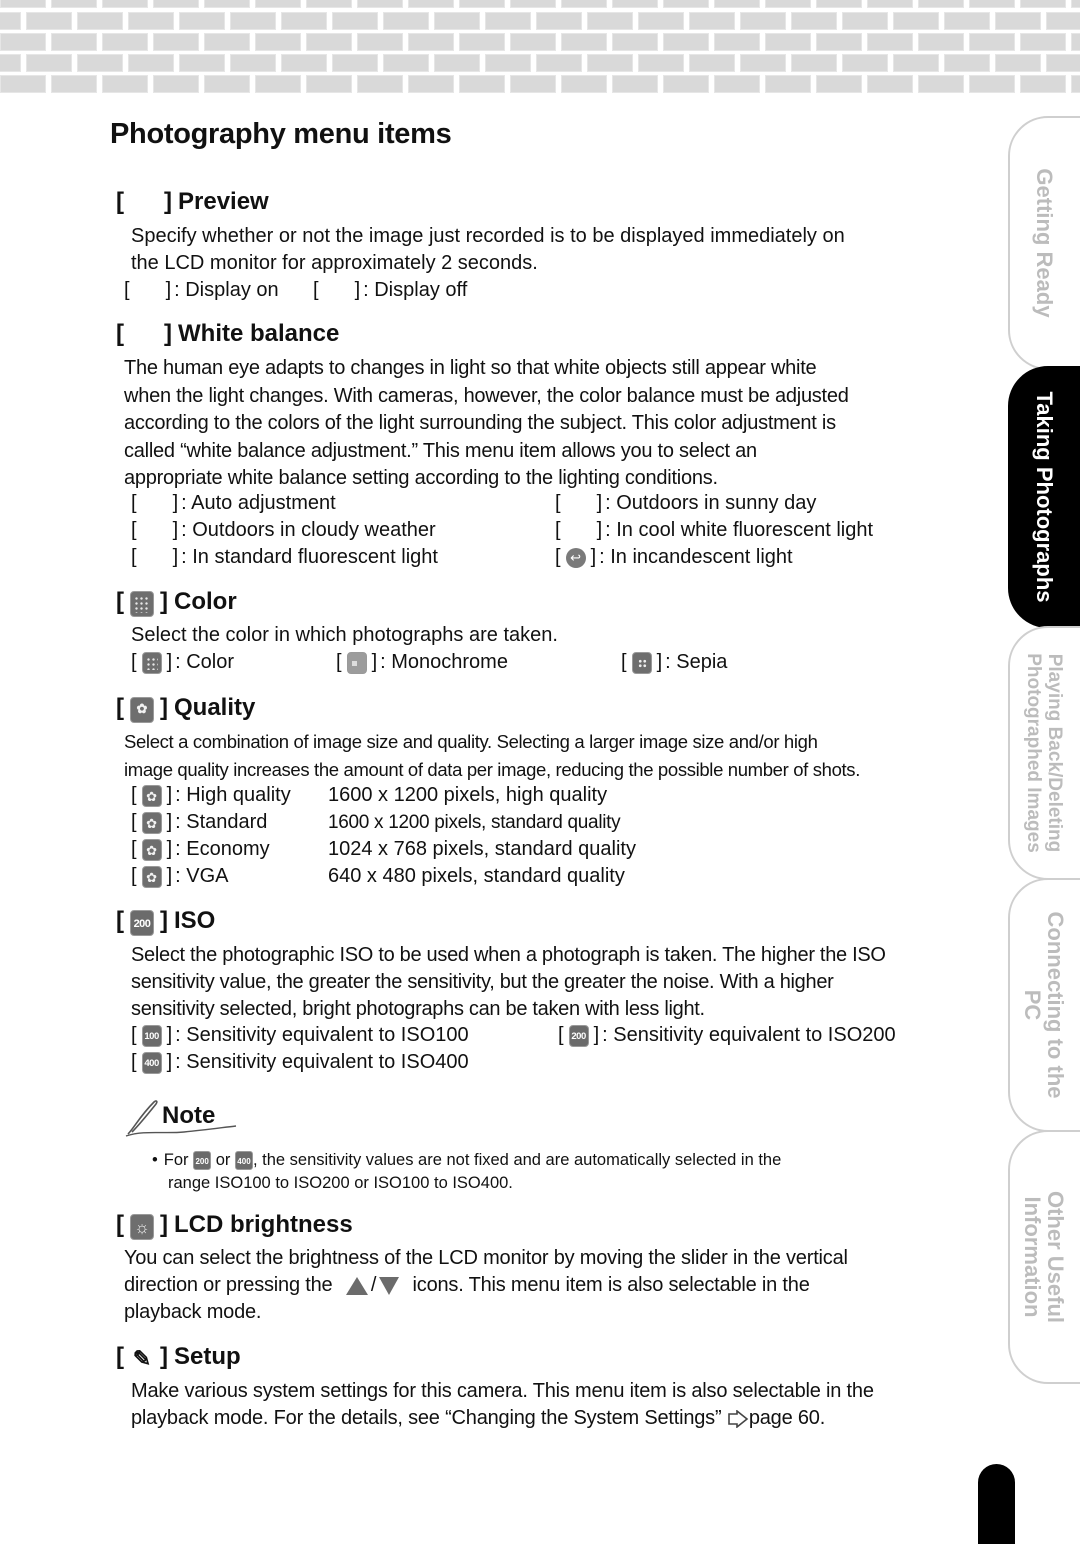 This screenshot has height=1544, width=1080. I want to click on color-icon, so click(142, 603).